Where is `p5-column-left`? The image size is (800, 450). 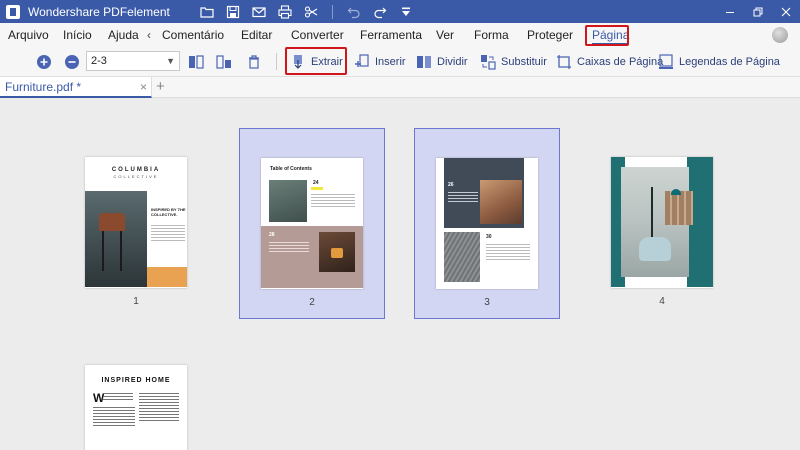
p5-column-left is located at coordinates (118, 397).